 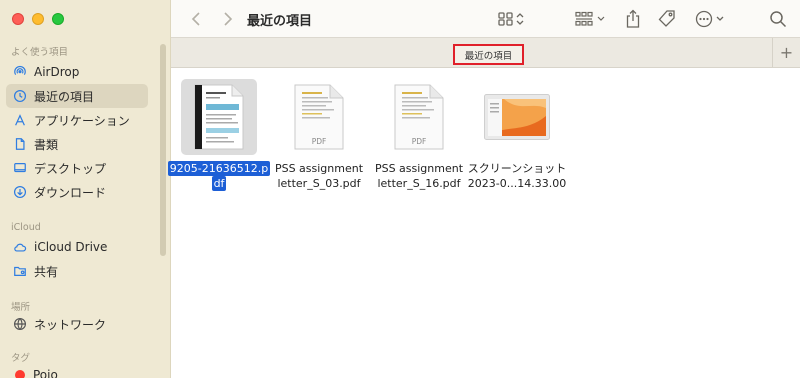 What do you see at coordinates (419, 183) in the screenshot?
I see `file-name-line2: letter_S_16.pdf` at bounding box center [419, 183].